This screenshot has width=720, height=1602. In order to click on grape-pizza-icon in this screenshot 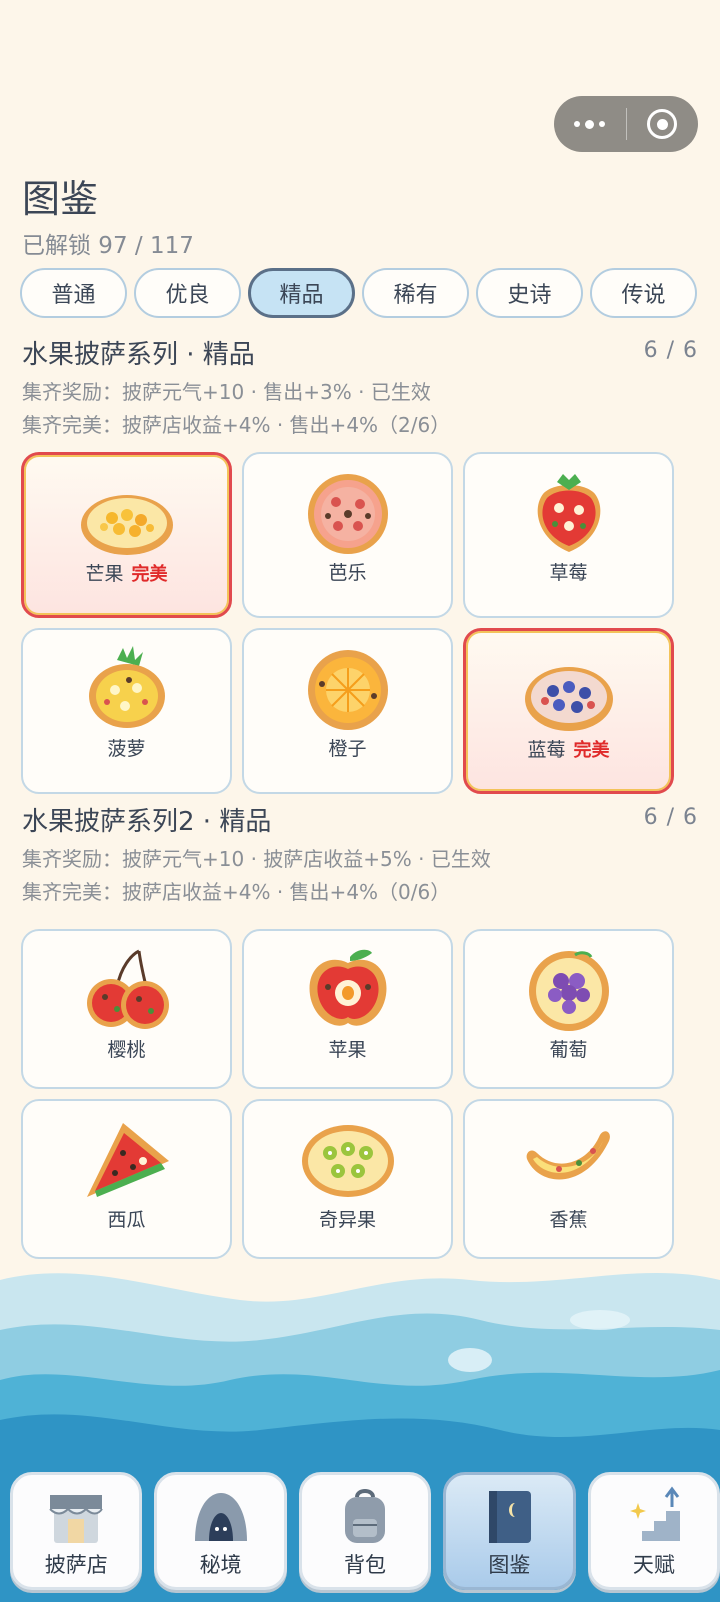, I will do `click(568, 991)`.